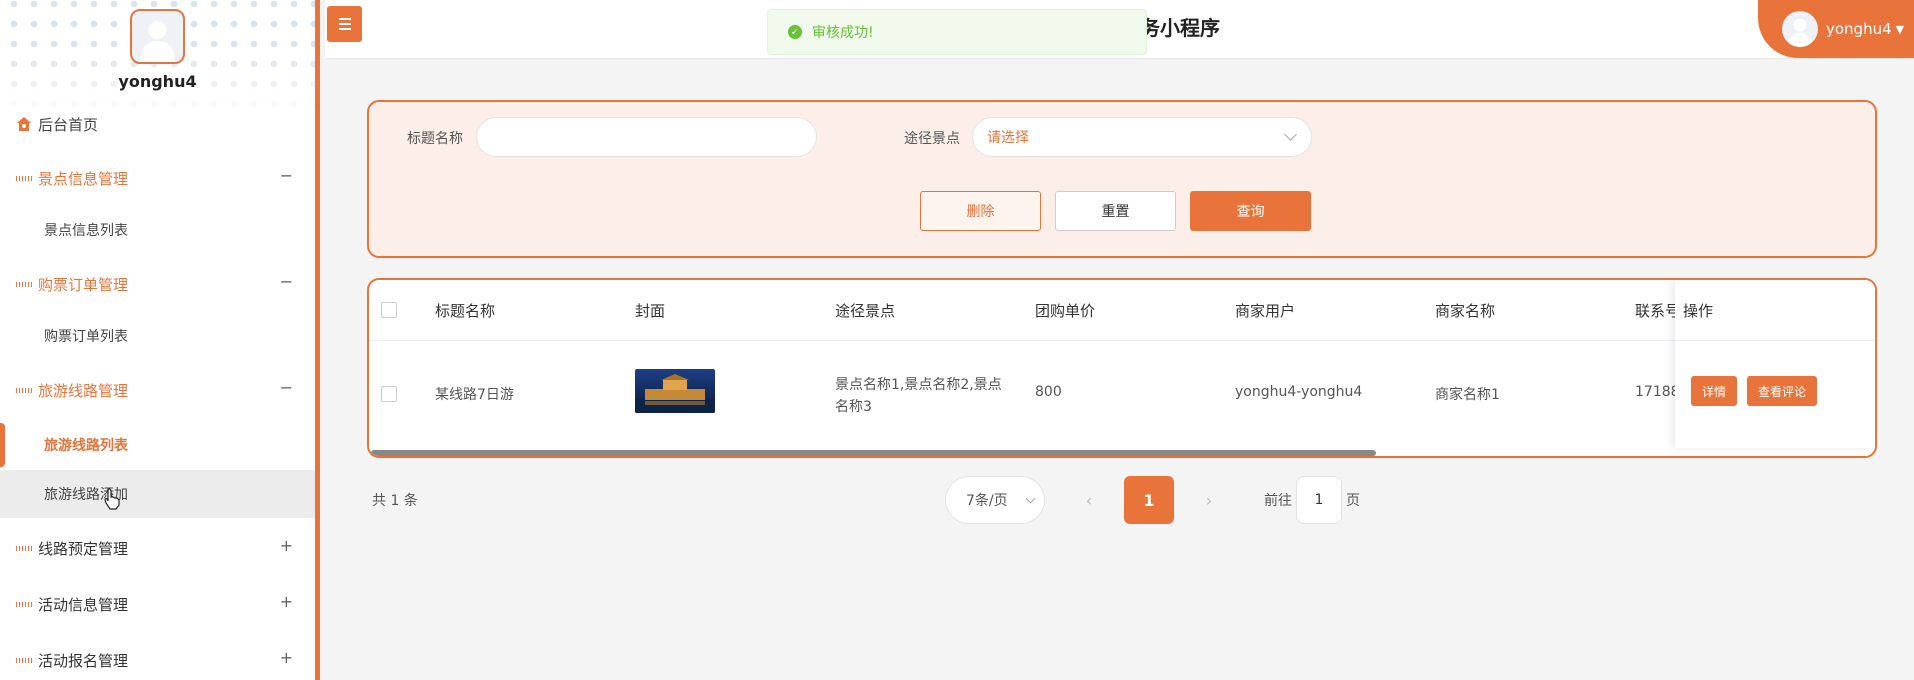  I want to click on title-label: 标题名称, so click(435, 139).